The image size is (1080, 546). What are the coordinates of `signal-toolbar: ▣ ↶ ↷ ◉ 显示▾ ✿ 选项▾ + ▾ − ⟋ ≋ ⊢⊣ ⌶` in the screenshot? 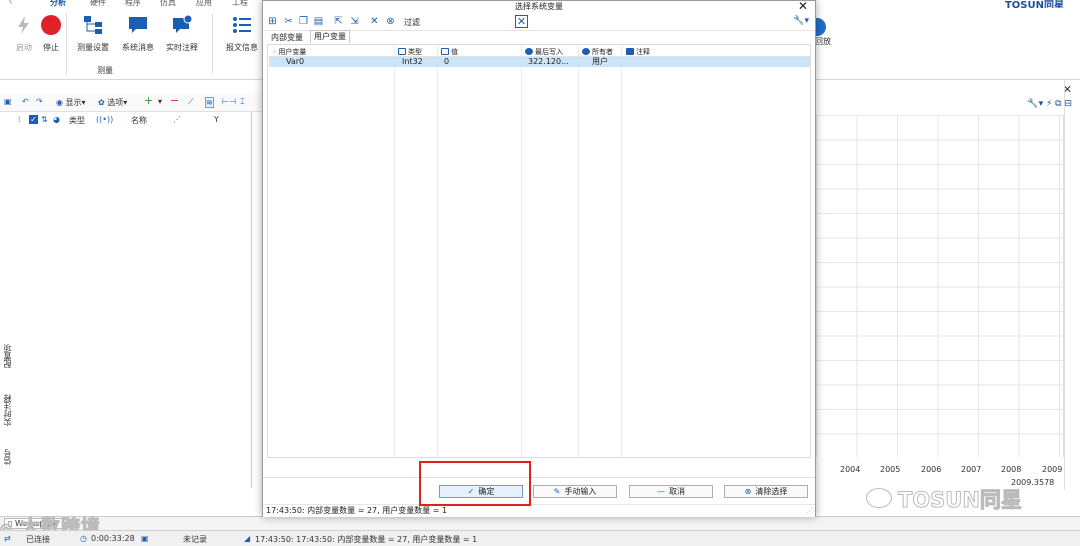 It's located at (131, 103).